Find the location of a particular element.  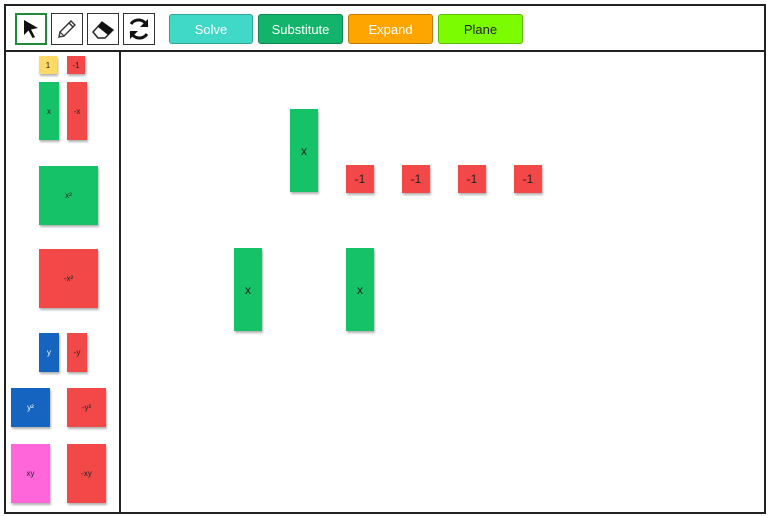

palette-unit-tile: 1 is located at coordinates (48, 65).